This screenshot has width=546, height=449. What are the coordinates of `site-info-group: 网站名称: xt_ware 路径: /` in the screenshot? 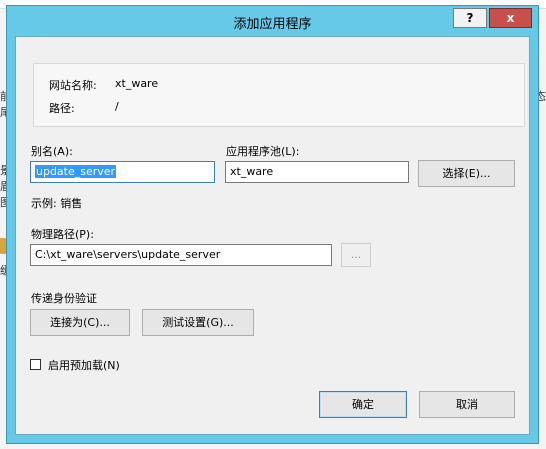 It's located at (279, 95).